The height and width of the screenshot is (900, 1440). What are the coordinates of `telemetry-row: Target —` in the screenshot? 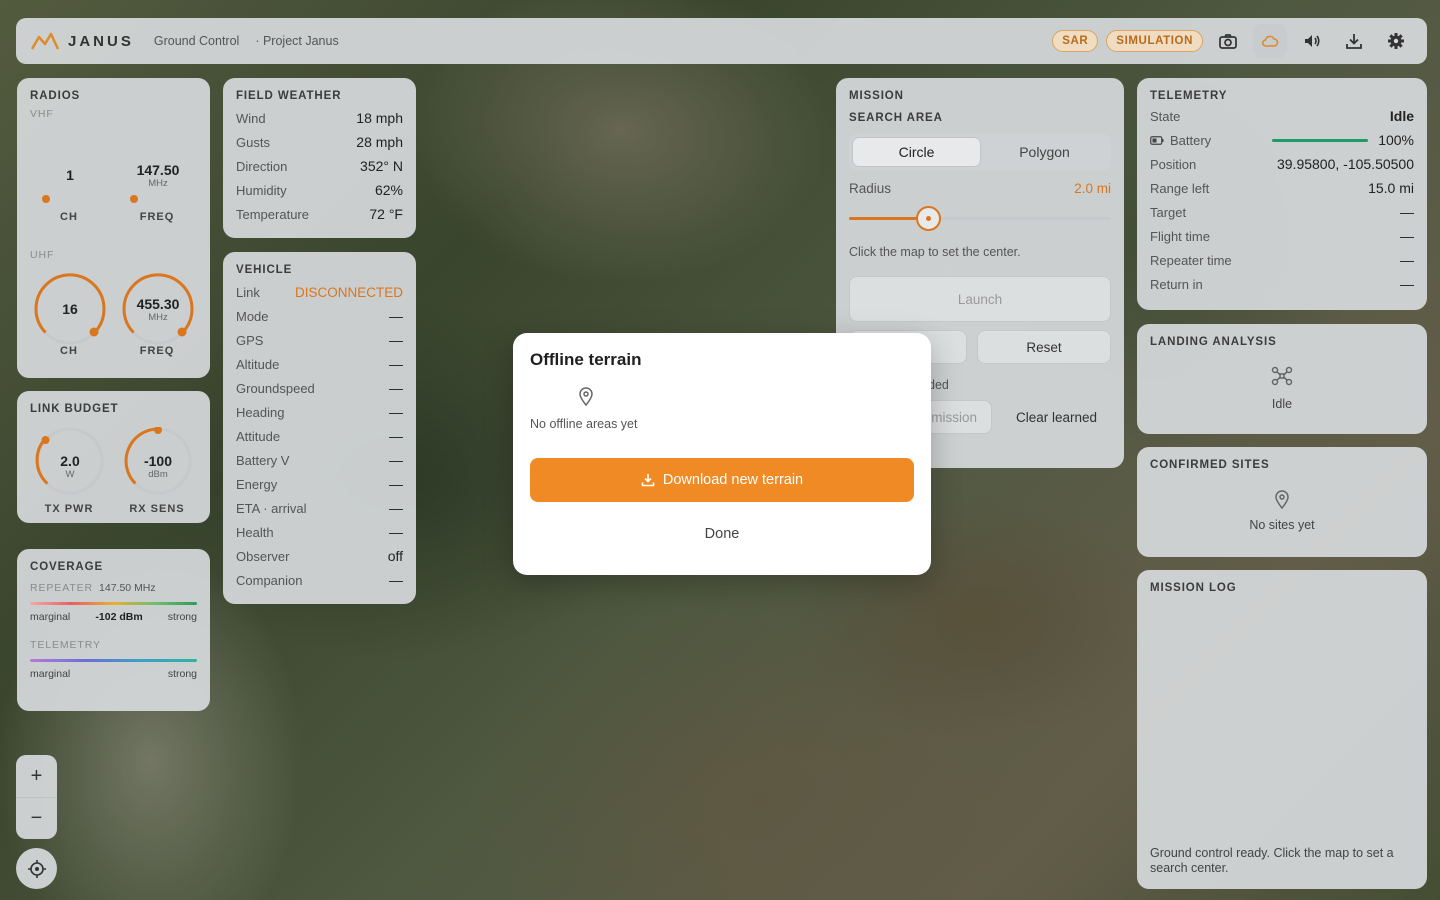 It's located at (1282, 212).